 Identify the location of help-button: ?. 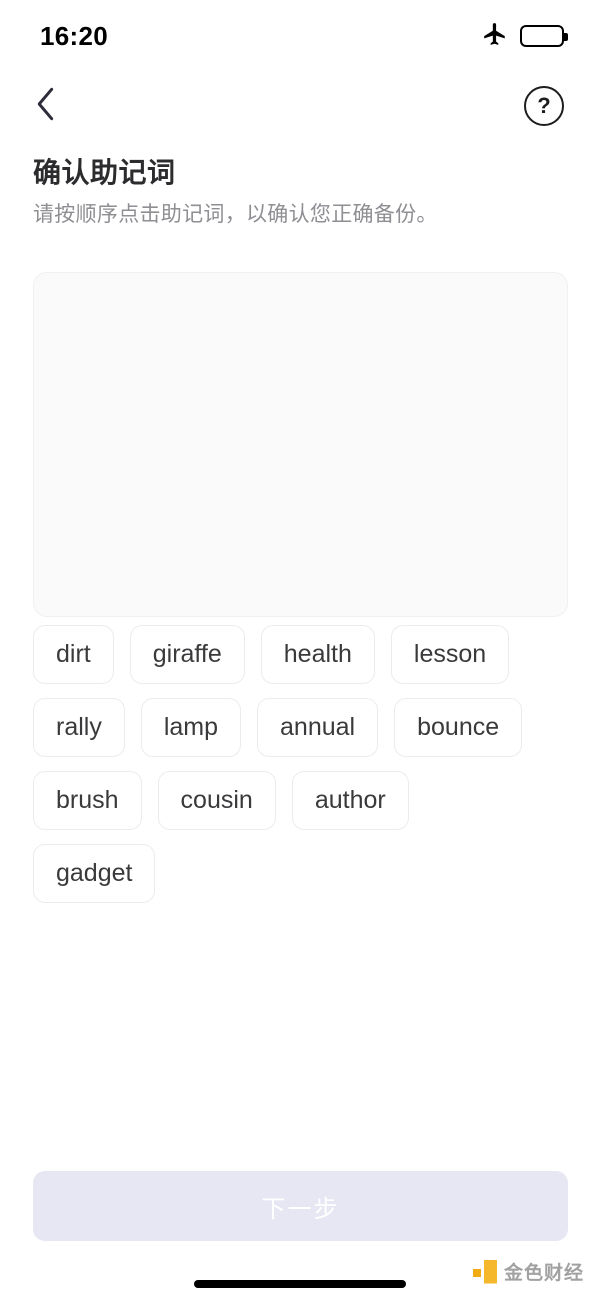
(544, 106).